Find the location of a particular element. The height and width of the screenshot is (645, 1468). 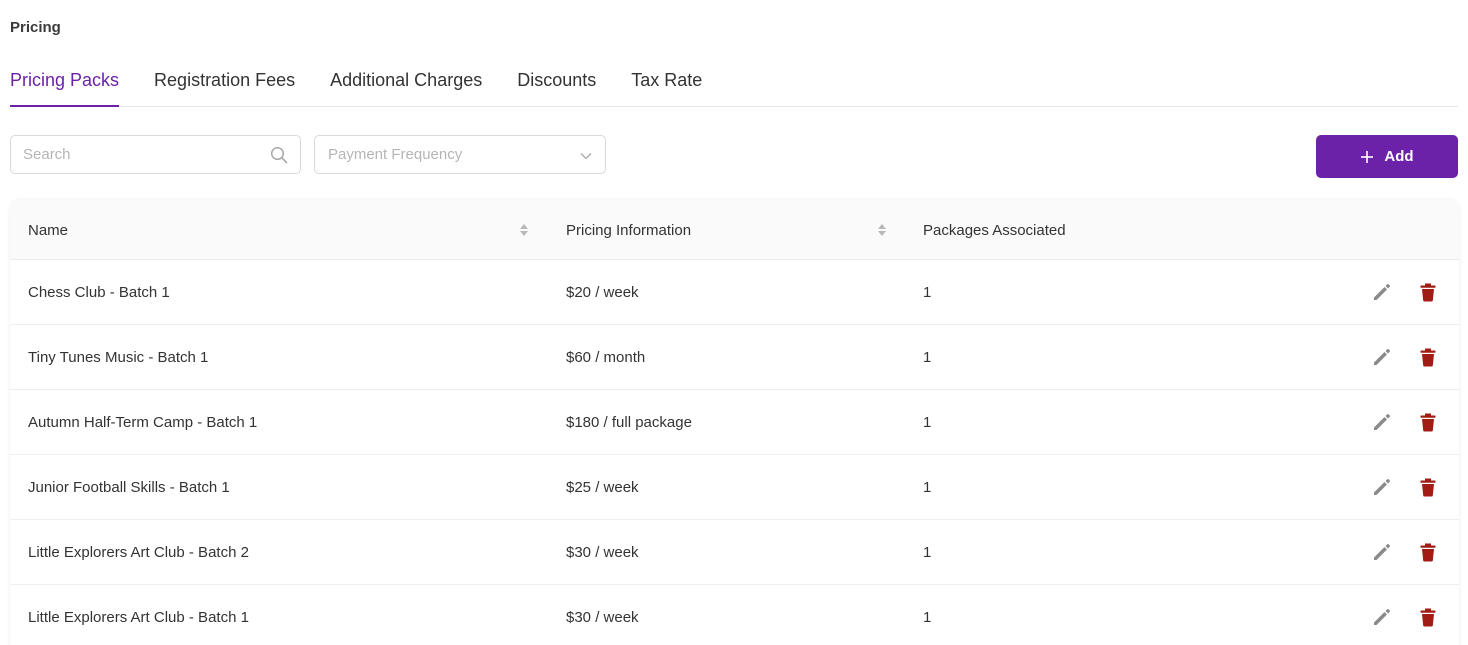

row-pricing: $60 / month is located at coordinates (606, 357).